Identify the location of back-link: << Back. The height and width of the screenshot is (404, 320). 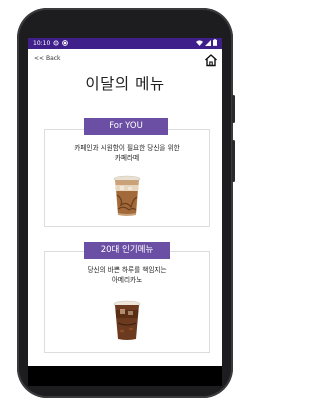
(47, 58).